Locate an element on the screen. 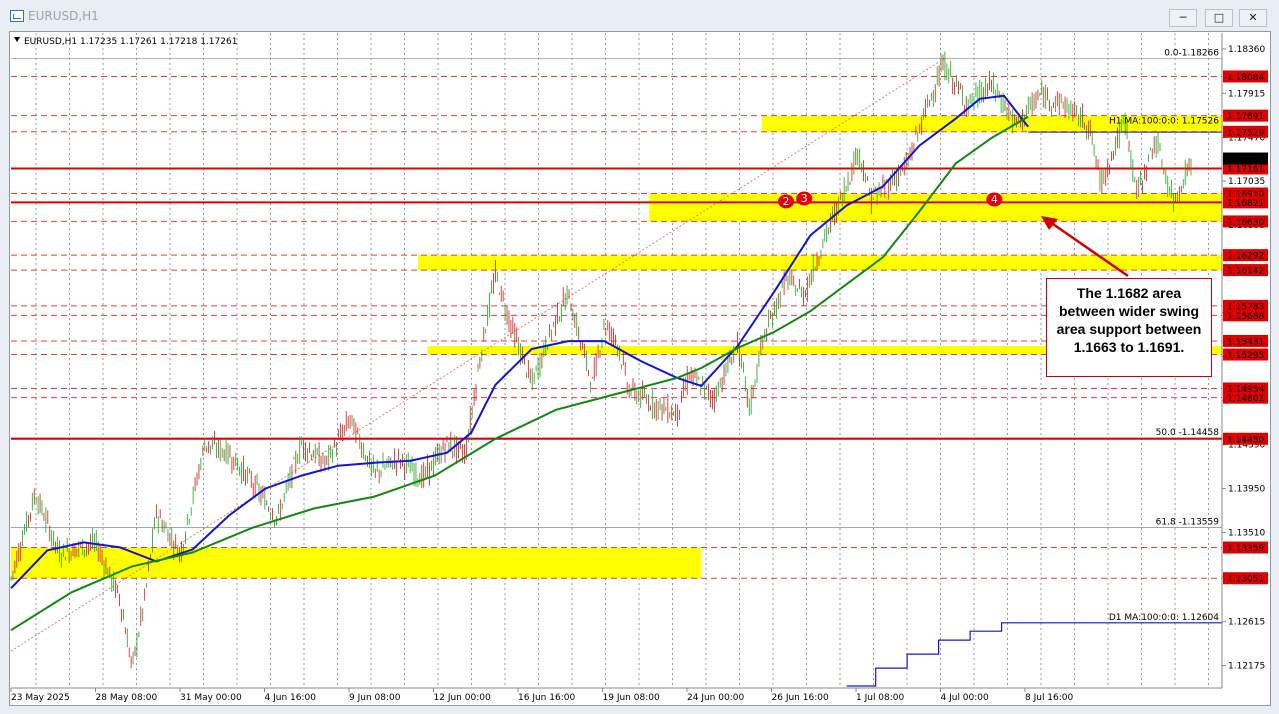  chart-menu-triangle is located at coordinates (17, 39).